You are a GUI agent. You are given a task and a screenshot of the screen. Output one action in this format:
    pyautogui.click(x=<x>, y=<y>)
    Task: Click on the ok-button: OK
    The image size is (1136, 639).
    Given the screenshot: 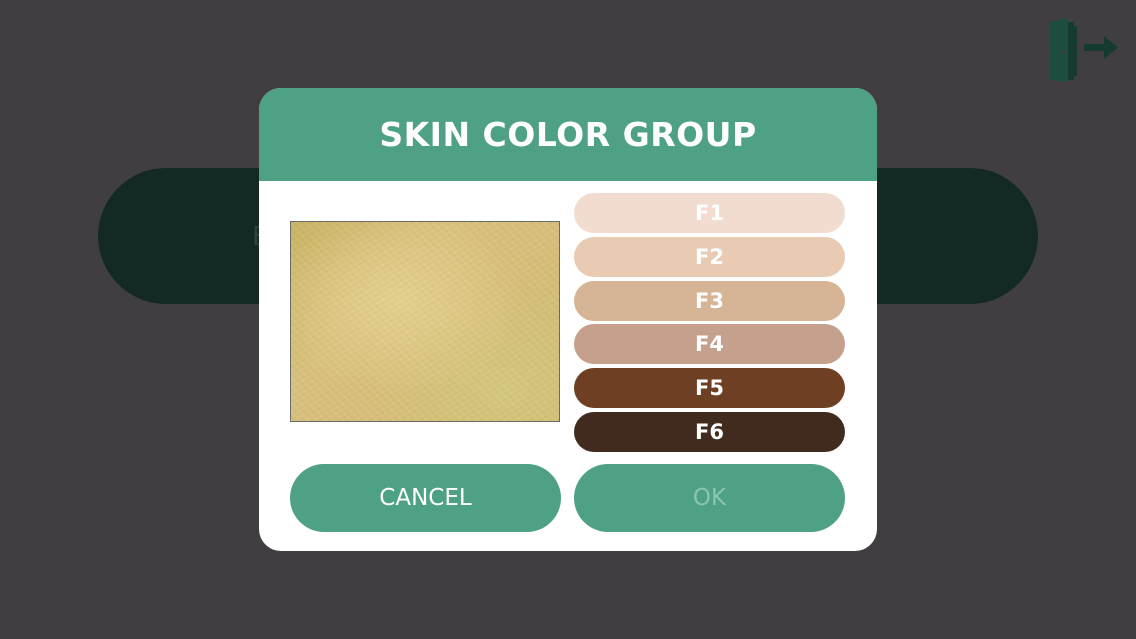 What is the action you would take?
    pyautogui.click(x=709, y=498)
    